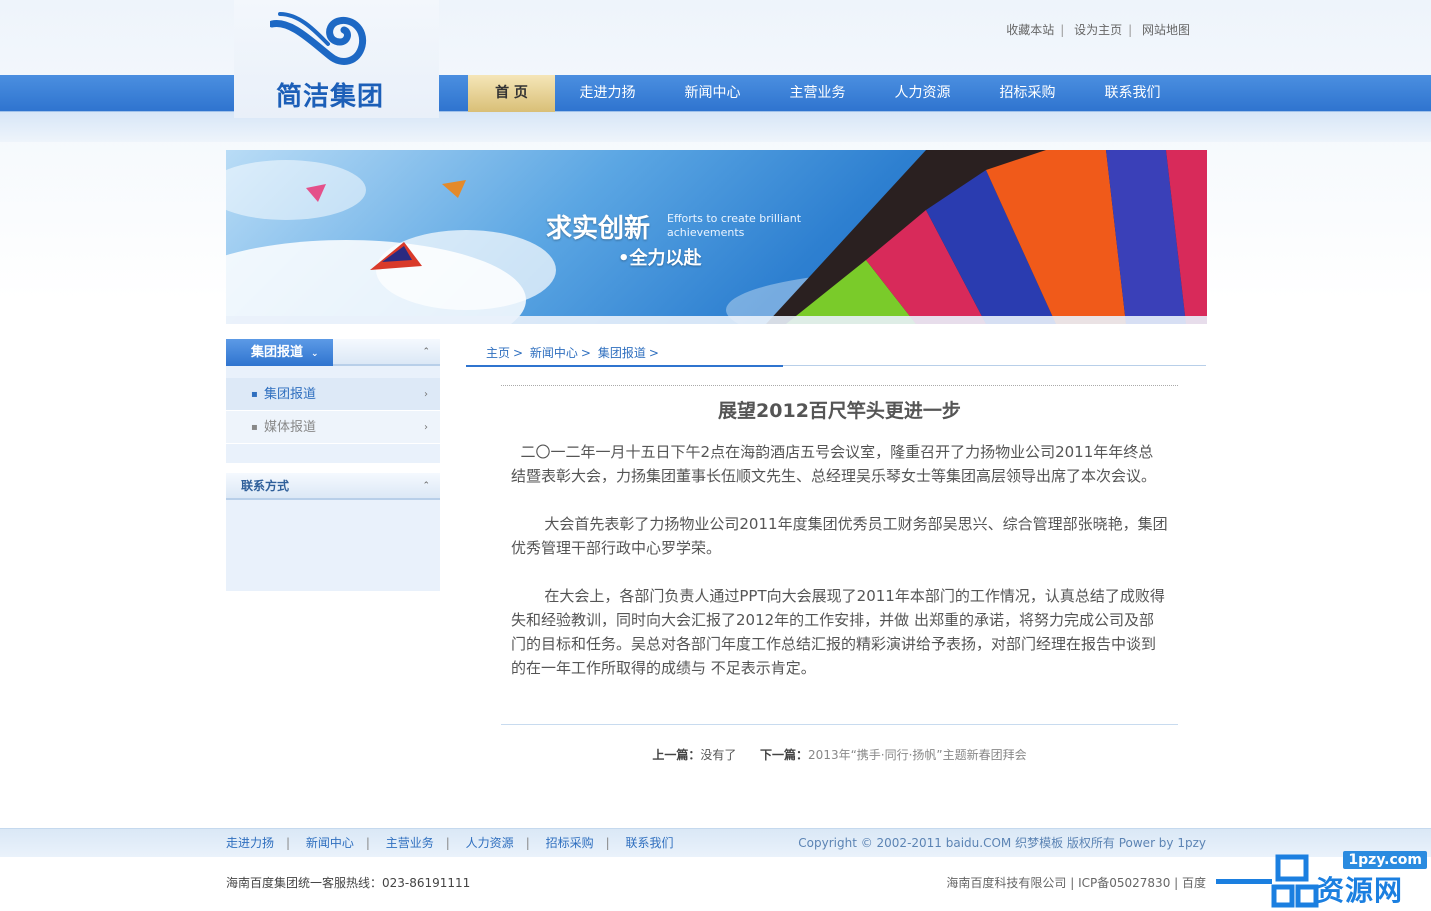  I want to click on logo-swirl-icon, so click(318, 38).